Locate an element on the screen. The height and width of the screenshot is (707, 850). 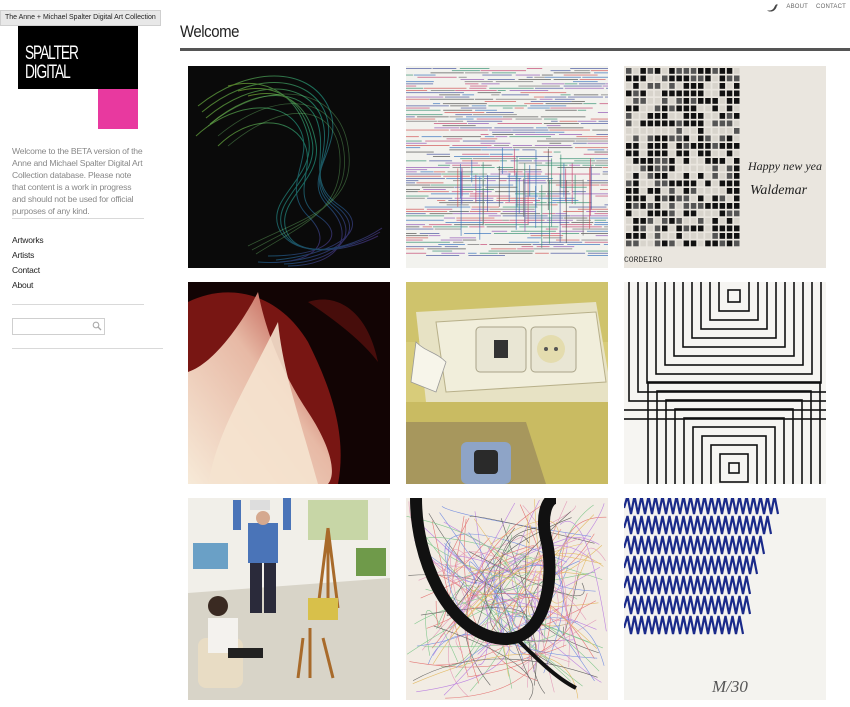
artwork-image: Happy new yea Waldemar CORDEIRO is located at coordinates (725, 167).